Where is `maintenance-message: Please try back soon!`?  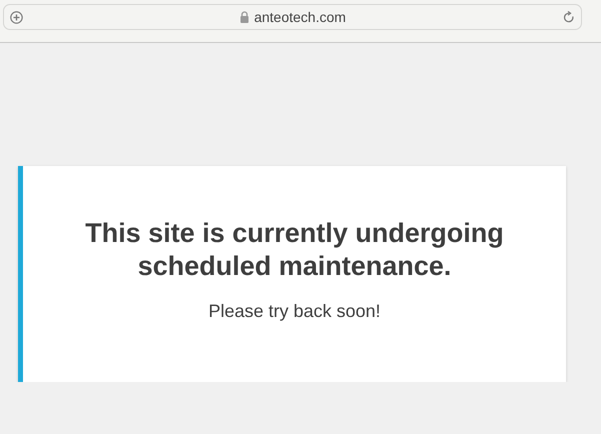
maintenance-message: Please try back soon! is located at coordinates (294, 311).